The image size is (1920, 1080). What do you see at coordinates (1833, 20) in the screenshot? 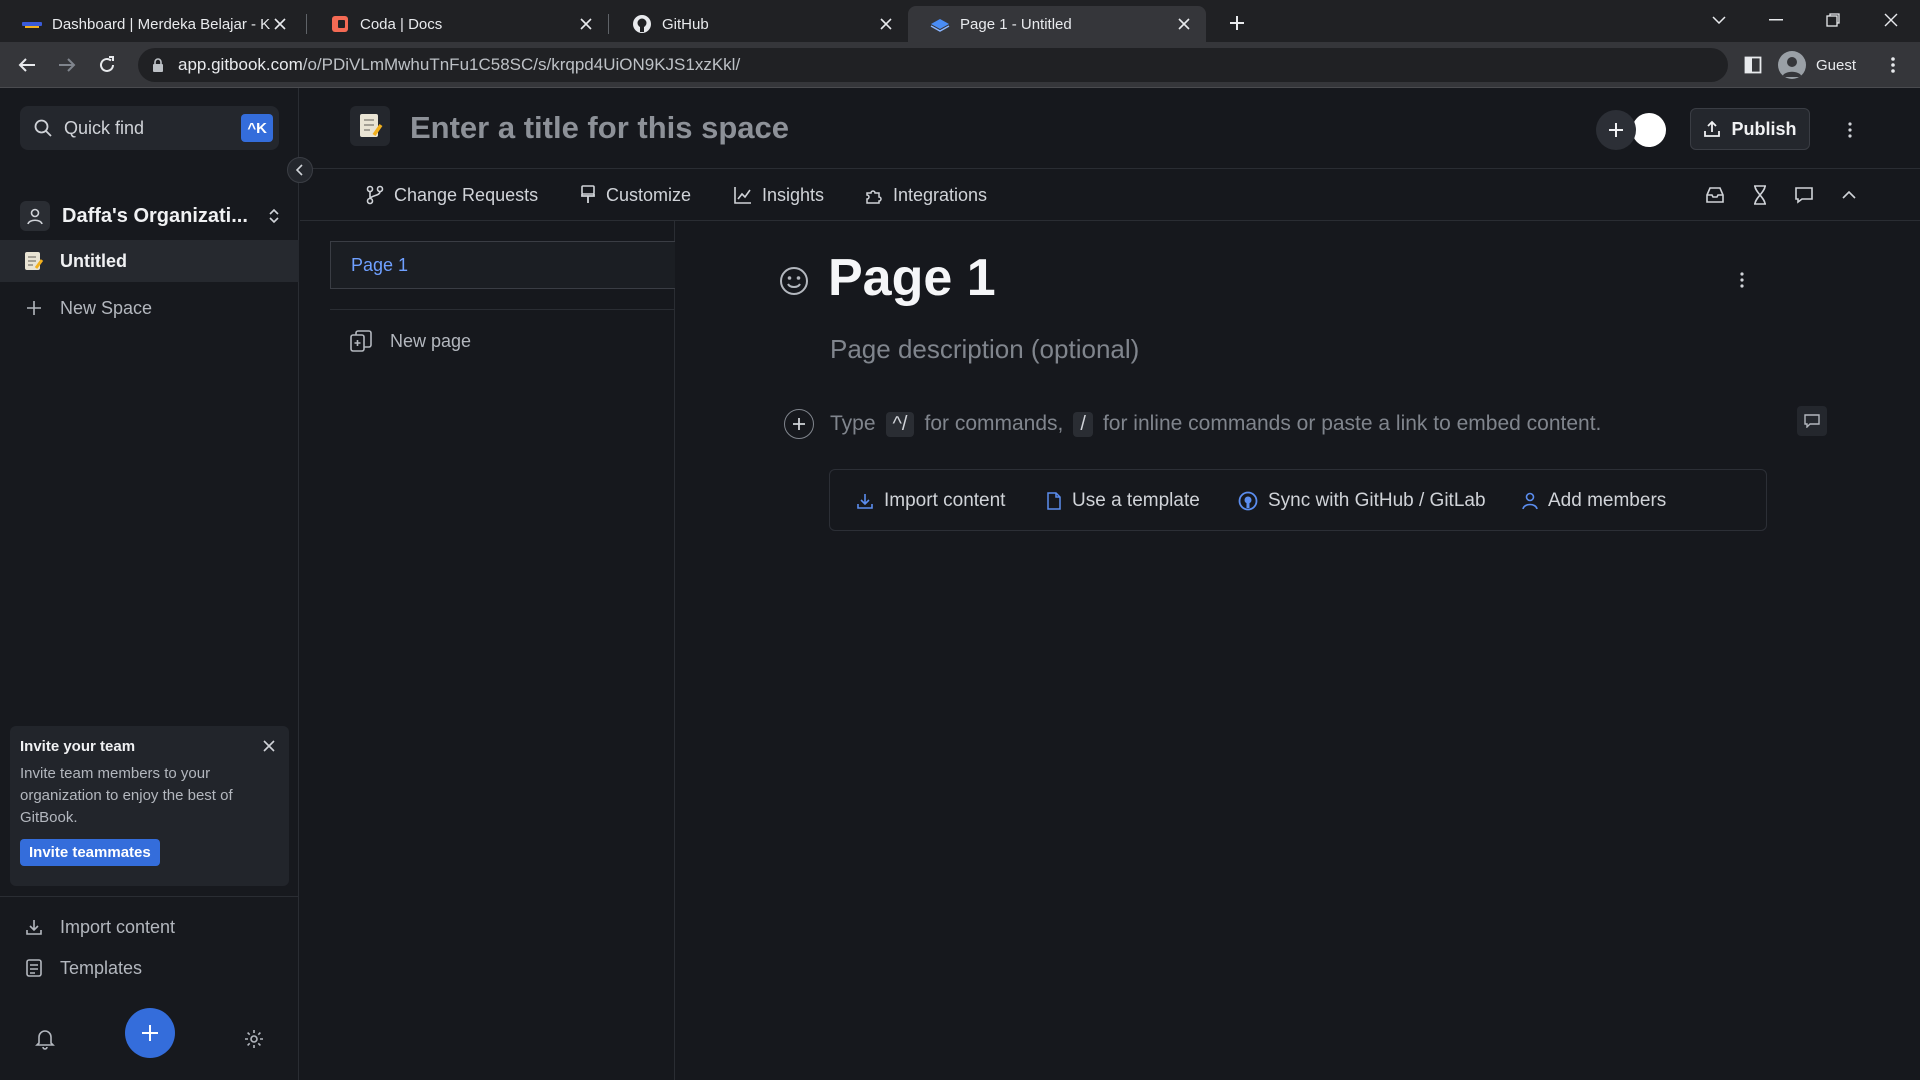
I see `restore-window-icon` at bounding box center [1833, 20].